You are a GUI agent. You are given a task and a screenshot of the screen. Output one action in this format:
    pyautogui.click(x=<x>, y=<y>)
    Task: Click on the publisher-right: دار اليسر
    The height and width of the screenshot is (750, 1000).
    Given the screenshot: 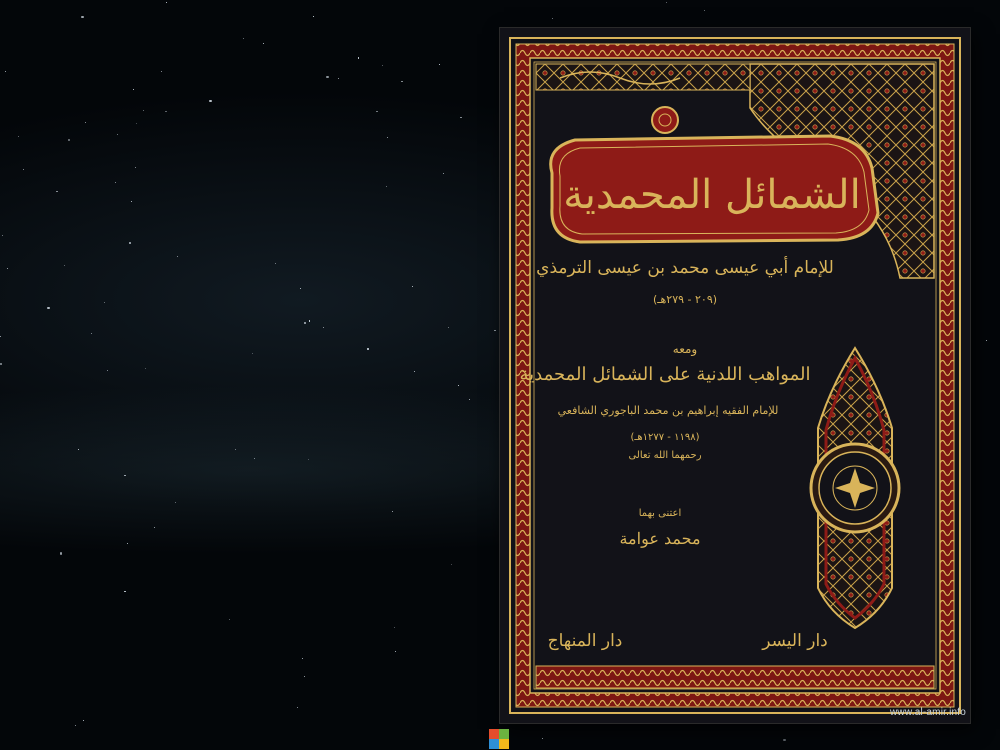 What is the action you would take?
    pyautogui.click(x=794, y=641)
    